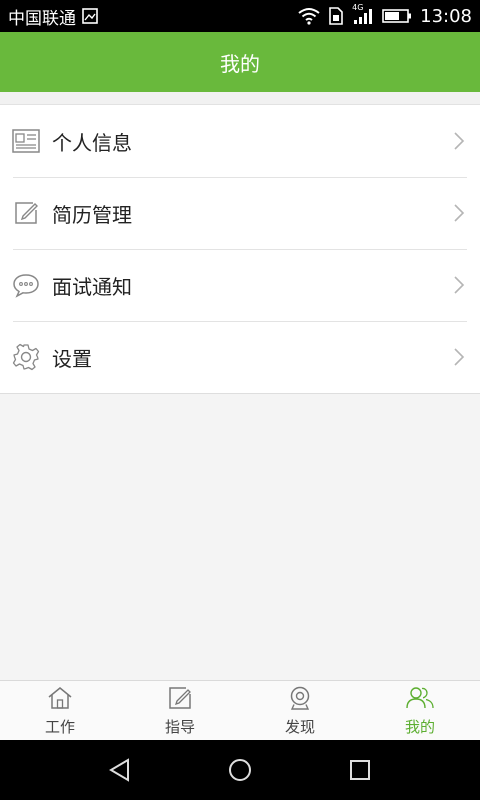  I want to click on back-triangle-icon, so click(119, 770).